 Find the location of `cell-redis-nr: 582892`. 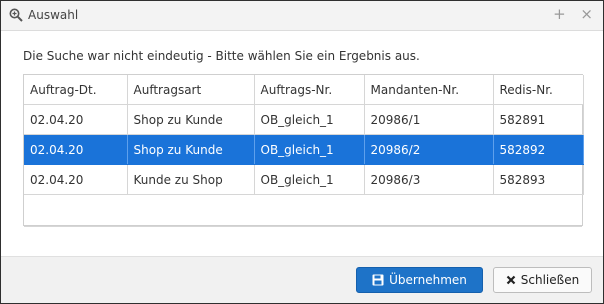

cell-redis-nr: 582892 is located at coordinates (538, 149).